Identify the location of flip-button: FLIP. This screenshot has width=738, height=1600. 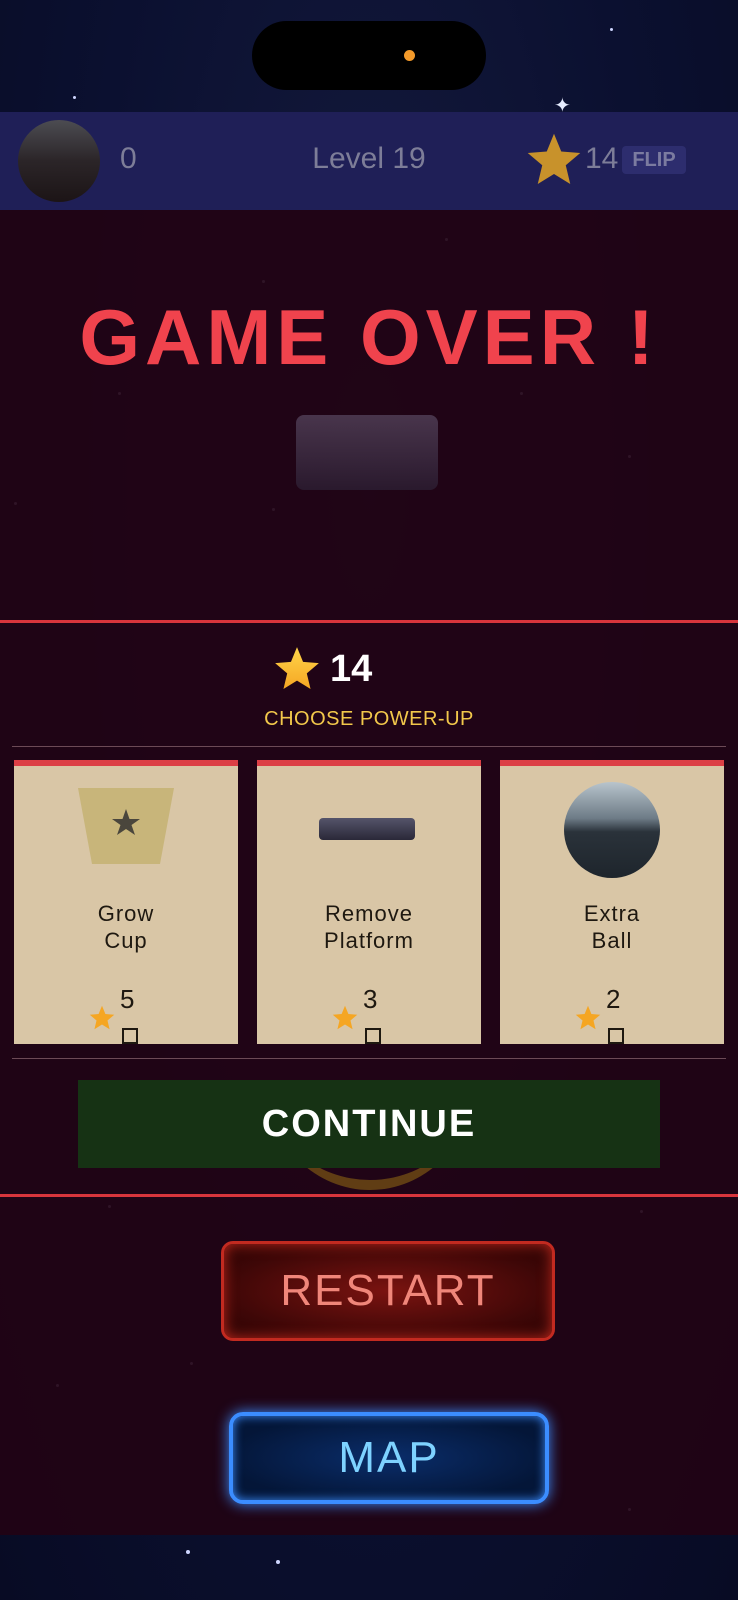
(654, 160).